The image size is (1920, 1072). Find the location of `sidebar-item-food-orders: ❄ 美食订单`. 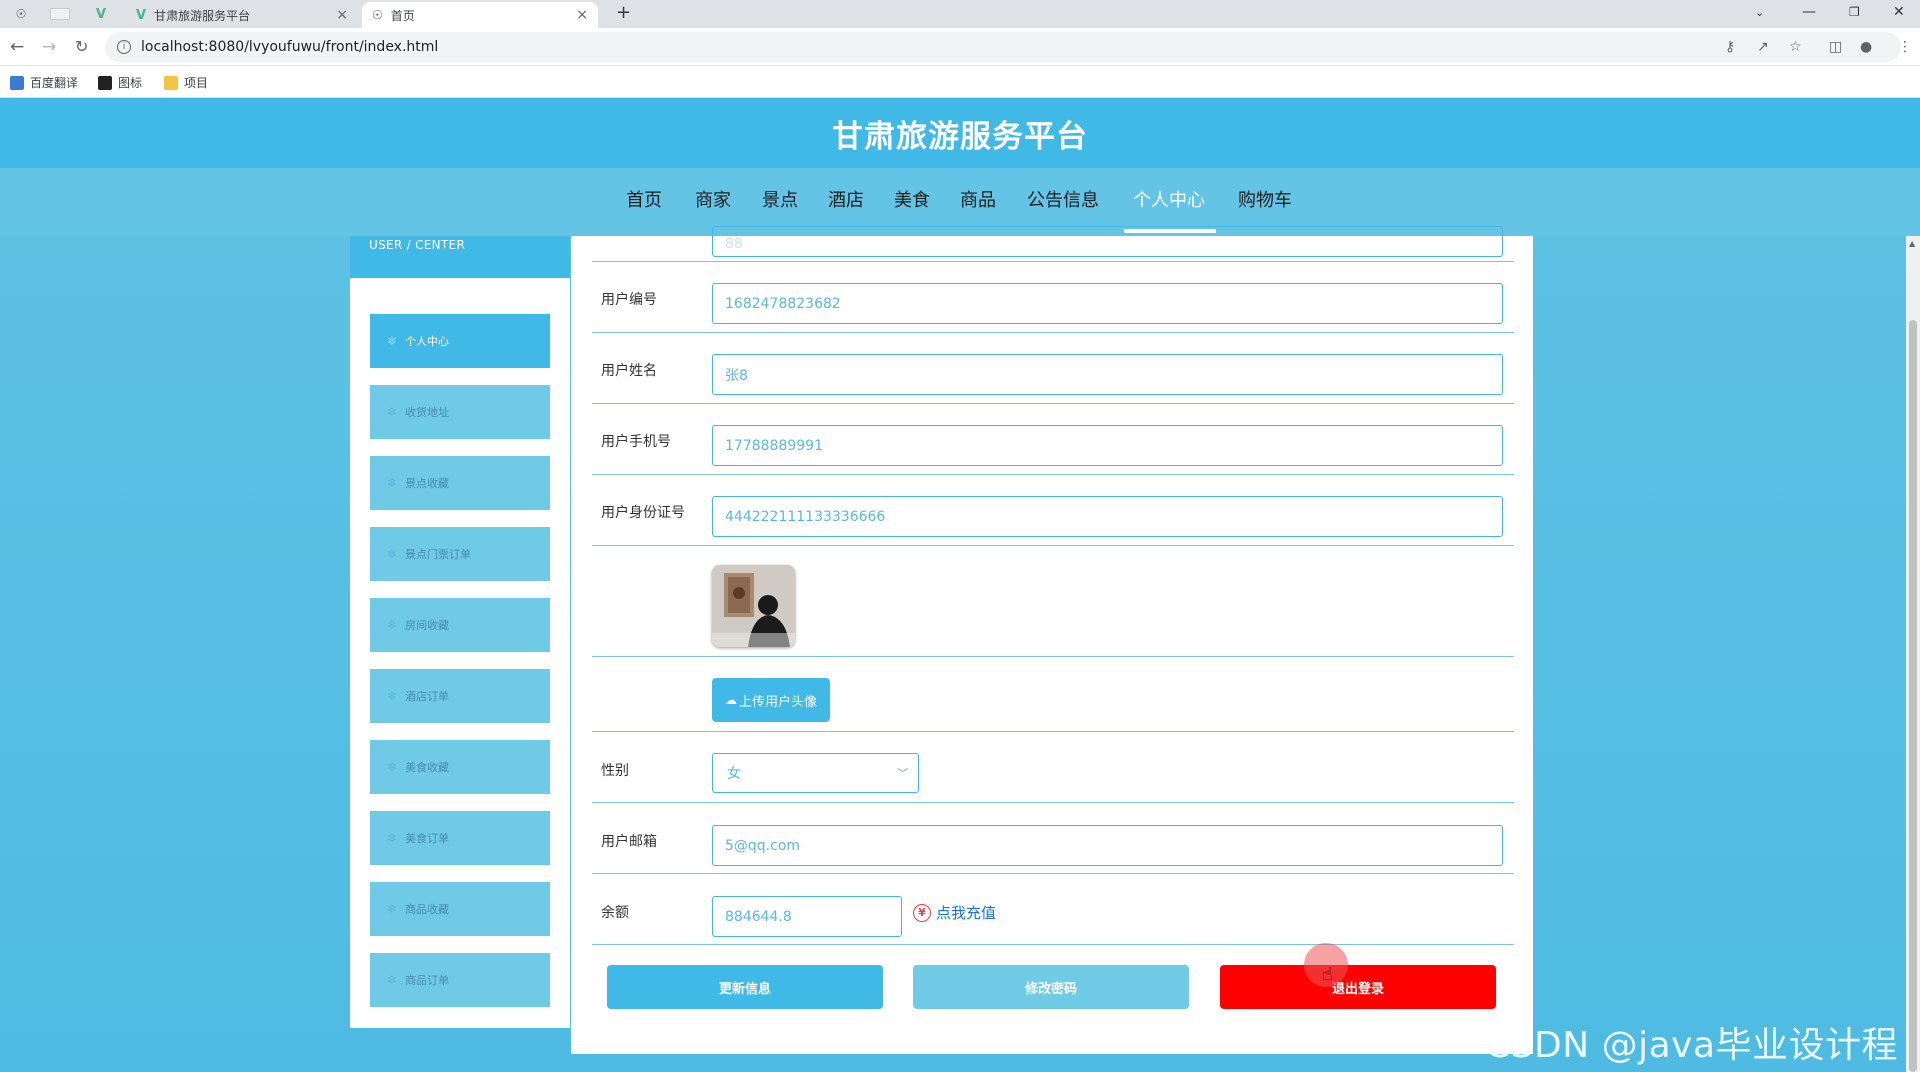

sidebar-item-food-orders: ❄ 美食订单 is located at coordinates (460, 838).